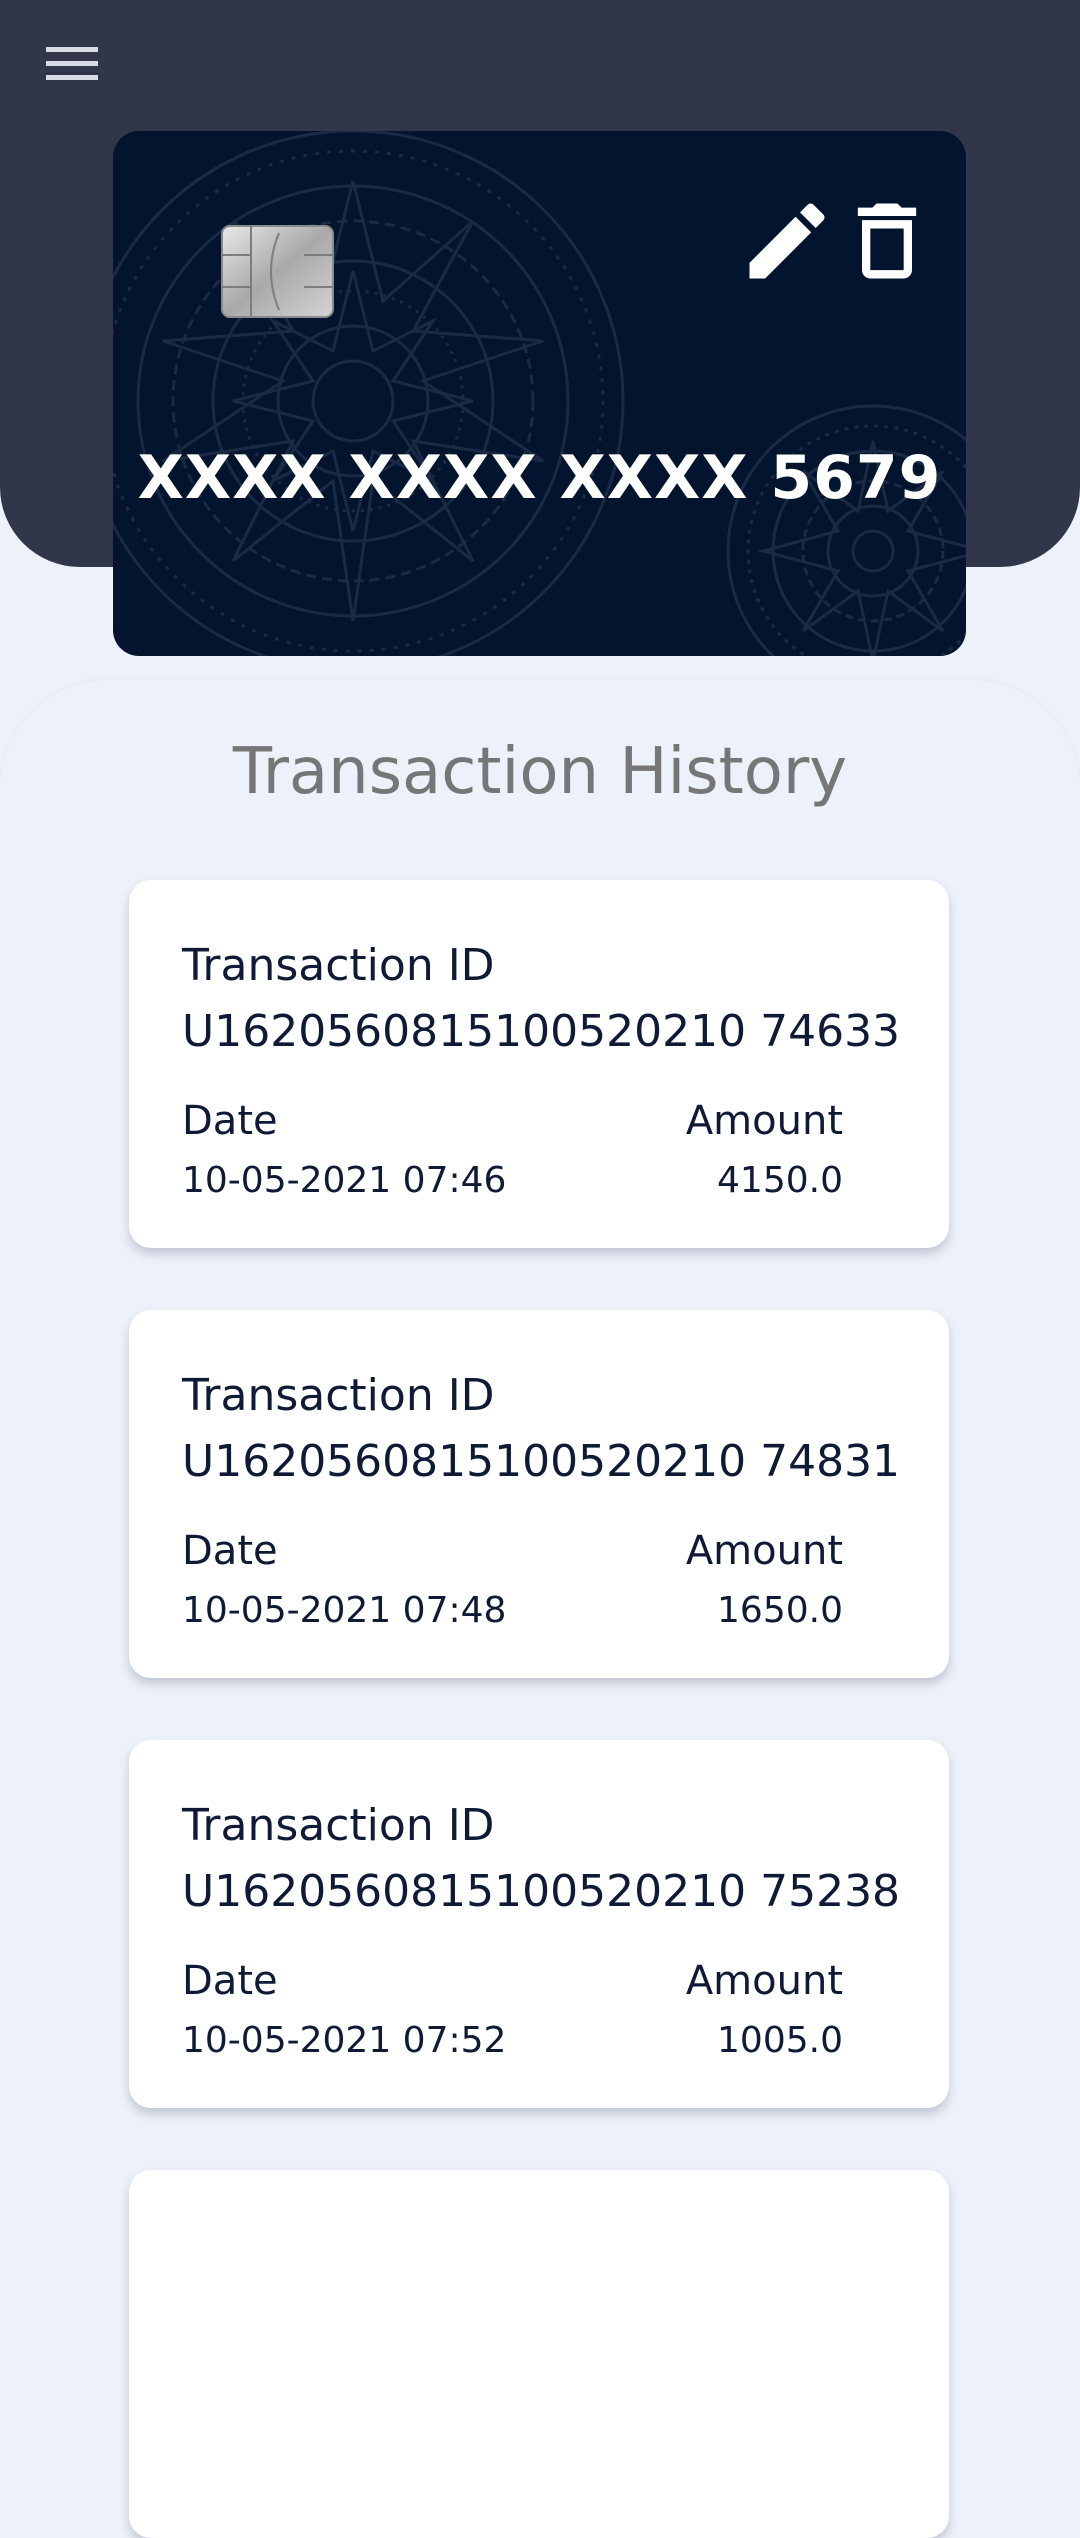 This screenshot has height=2538, width=1080. I want to click on date-value: 10-05-2021 07:46, so click(344, 1180).